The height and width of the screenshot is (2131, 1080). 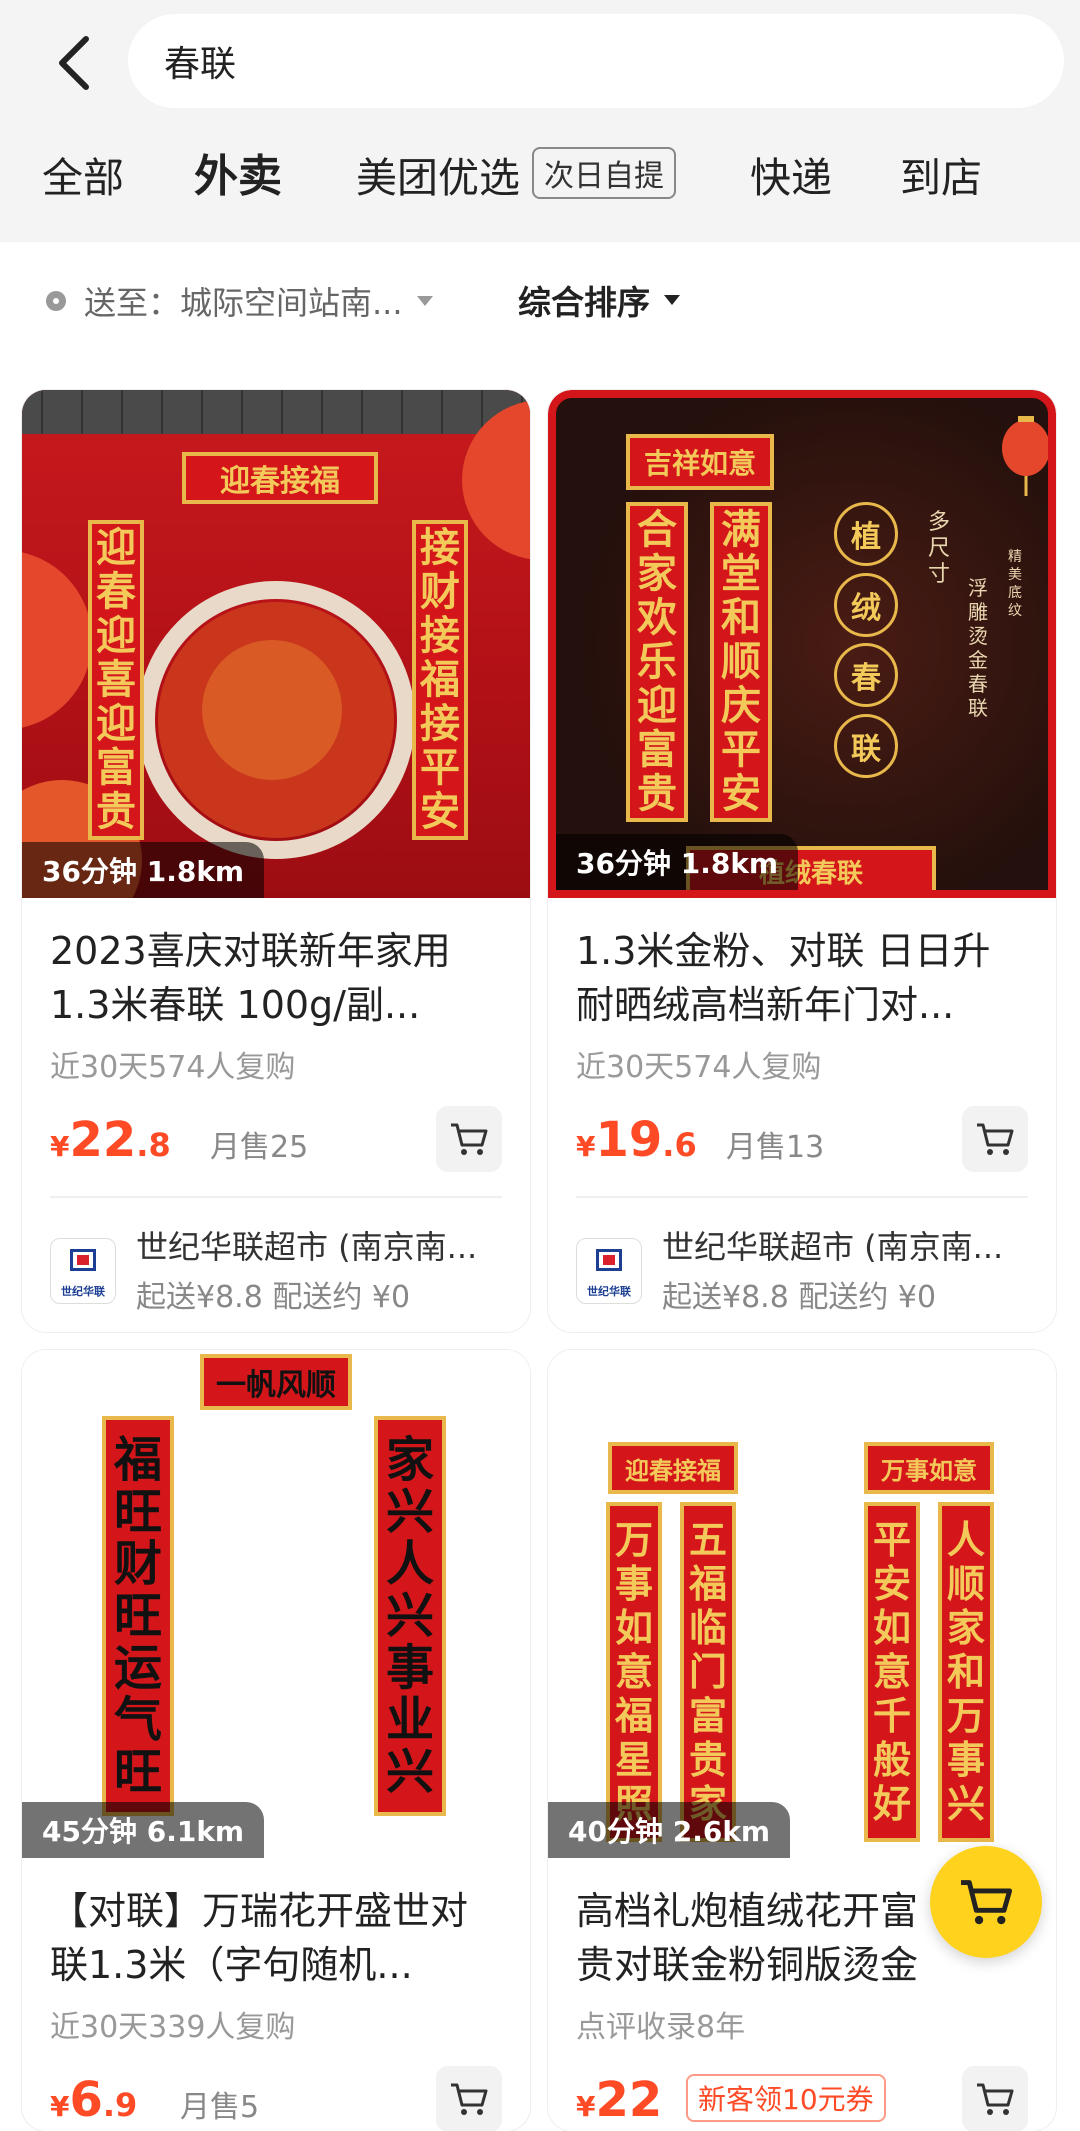 I want to click on couplet-top-scroll: 吉祥如意, so click(x=700, y=462).